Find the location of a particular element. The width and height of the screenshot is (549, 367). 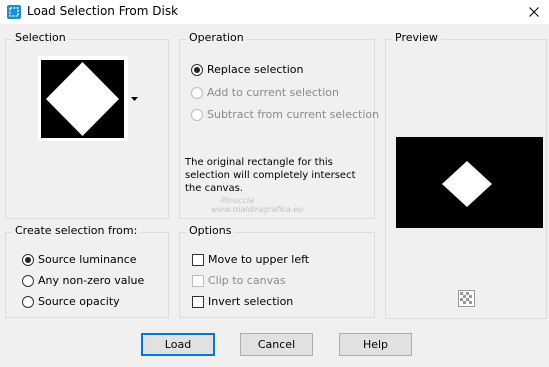

close-button is located at coordinates (534, 12).